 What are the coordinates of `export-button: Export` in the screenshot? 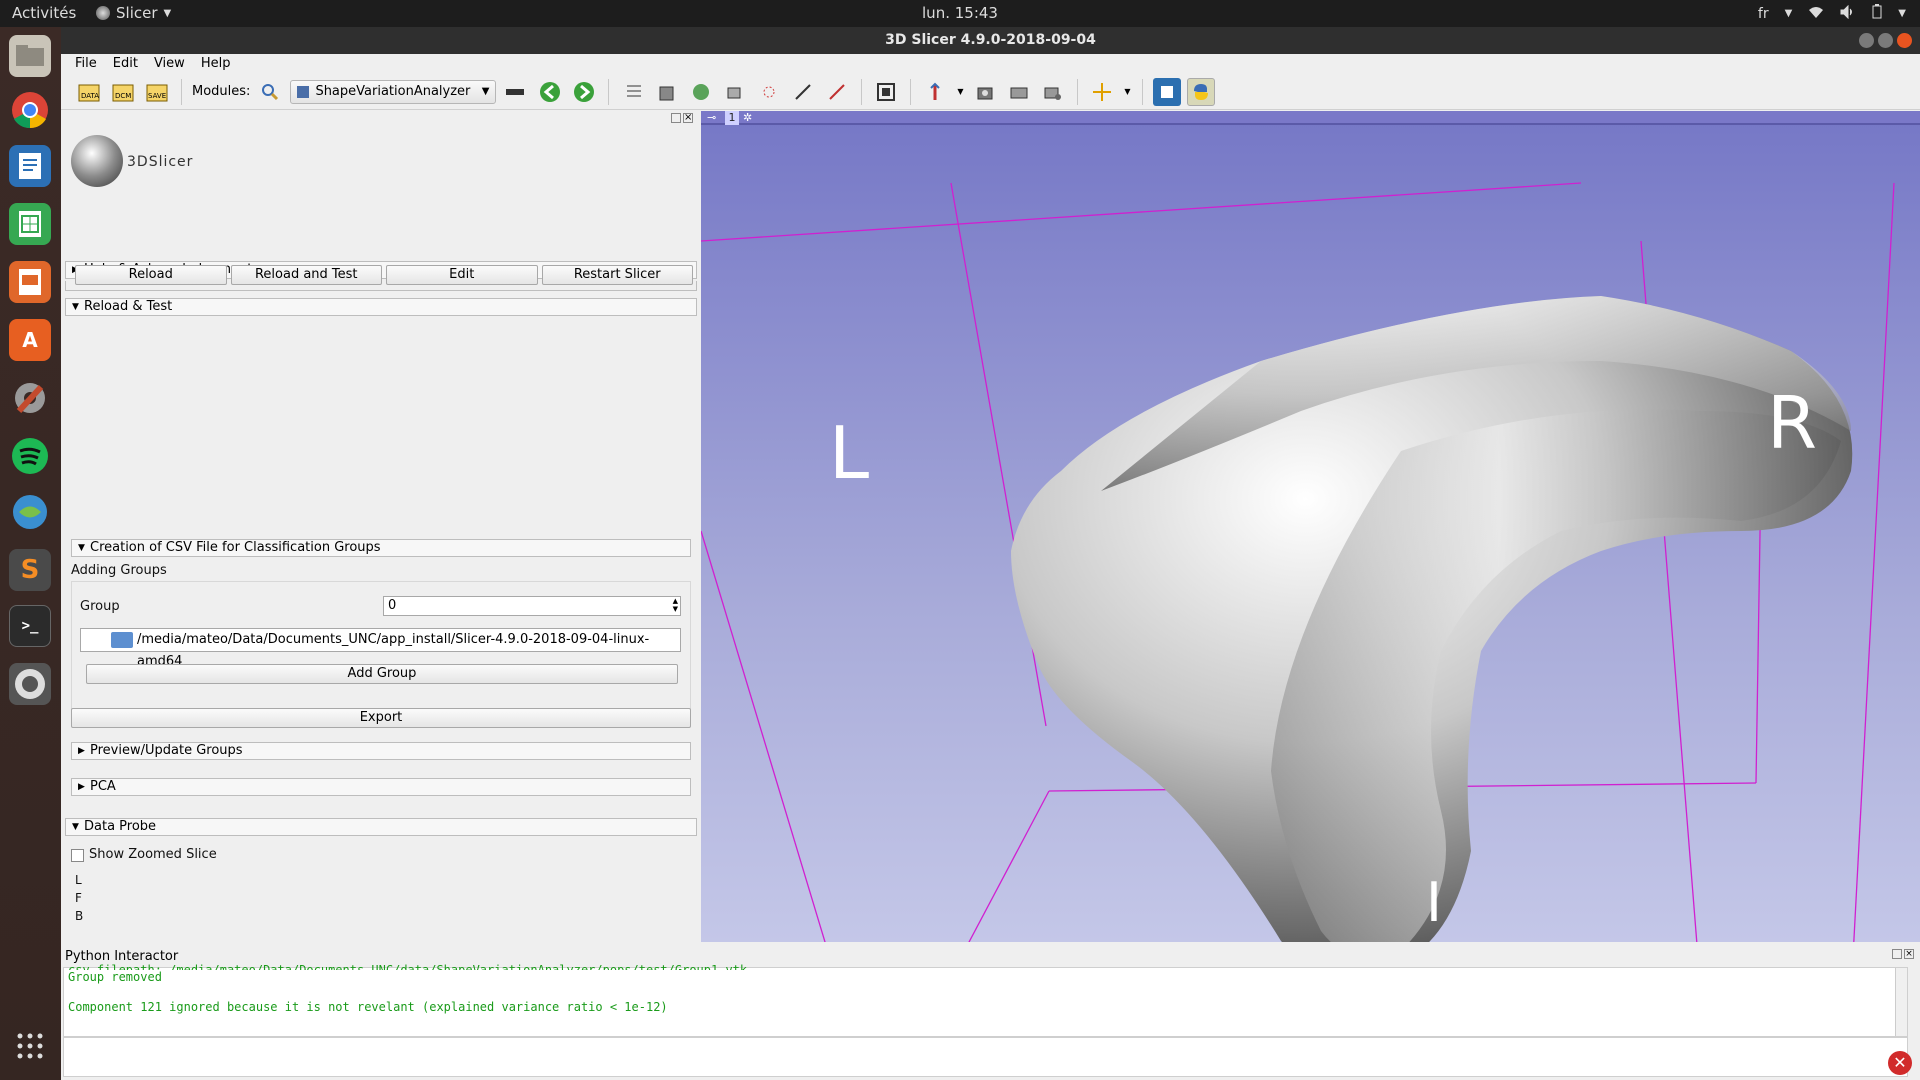 It's located at (381, 718).